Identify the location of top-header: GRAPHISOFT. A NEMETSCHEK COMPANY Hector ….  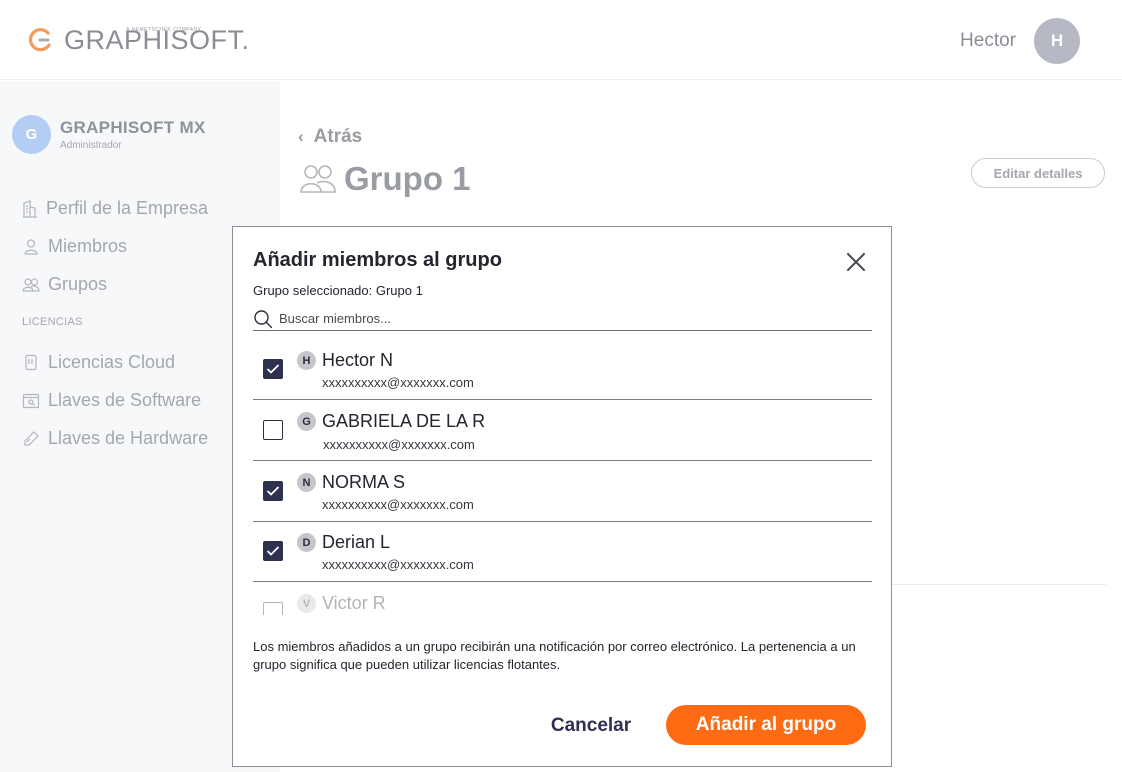
(561, 40).